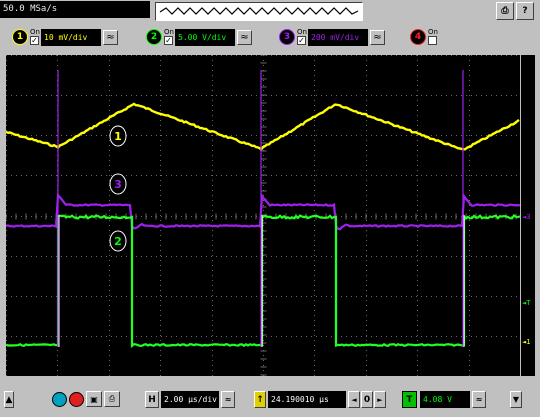 This screenshot has width=540, height=417. What do you see at coordinates (244, 37) in the screenshot?
I see `channel-2-adjust-button: ≈` at bounding box center [244, 37].